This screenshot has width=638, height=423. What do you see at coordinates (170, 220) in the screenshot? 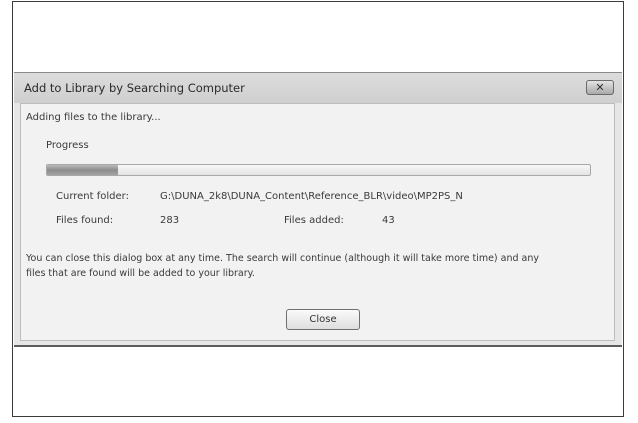
I see `files-found-value: 283` at bounding box center [170, 220].